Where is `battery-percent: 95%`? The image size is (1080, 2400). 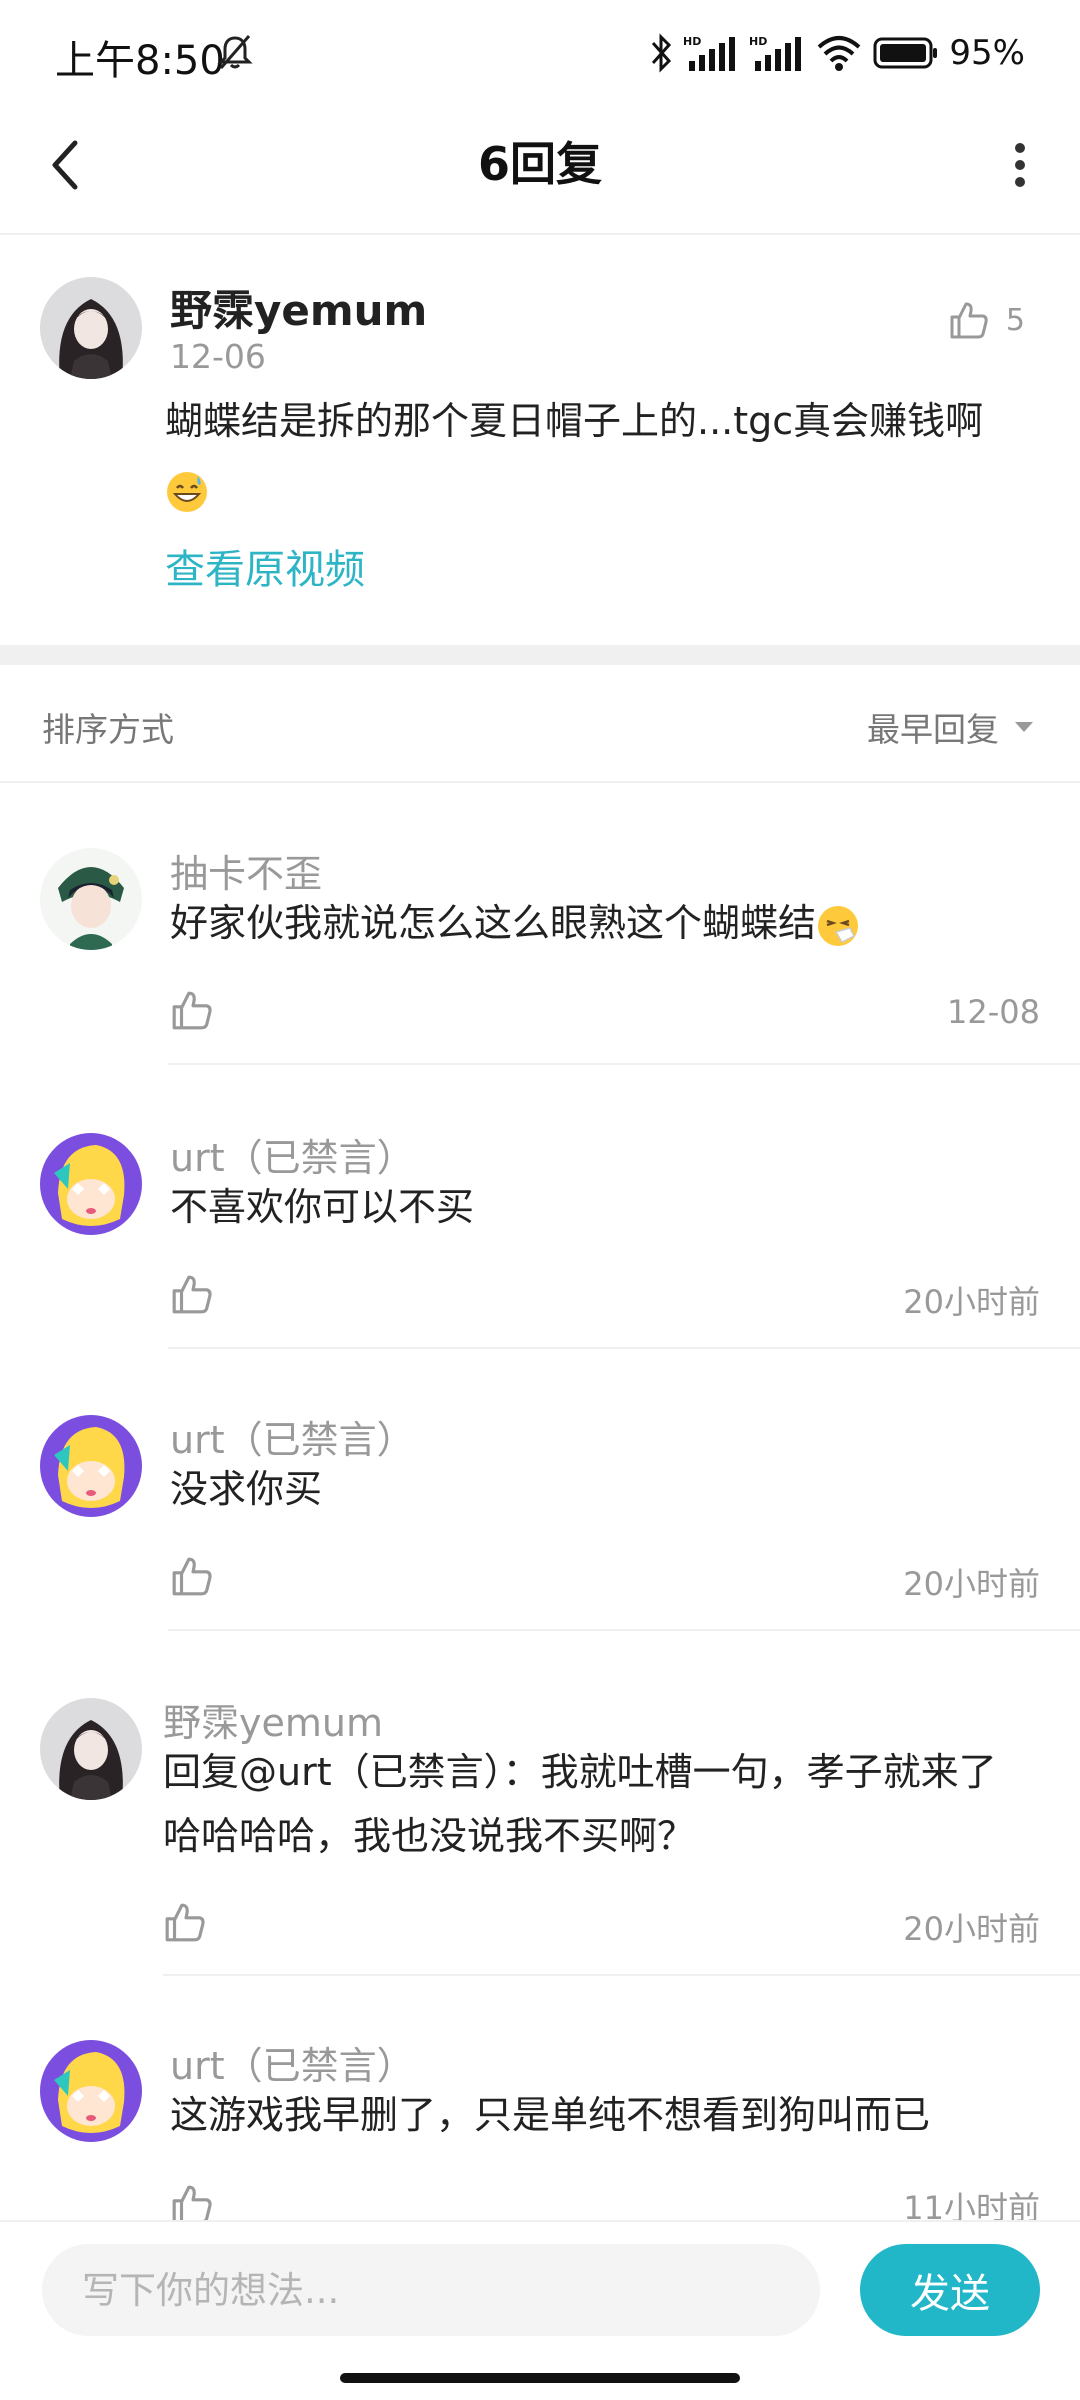
battery-percent: 95% is located at coordinates (987, 53).